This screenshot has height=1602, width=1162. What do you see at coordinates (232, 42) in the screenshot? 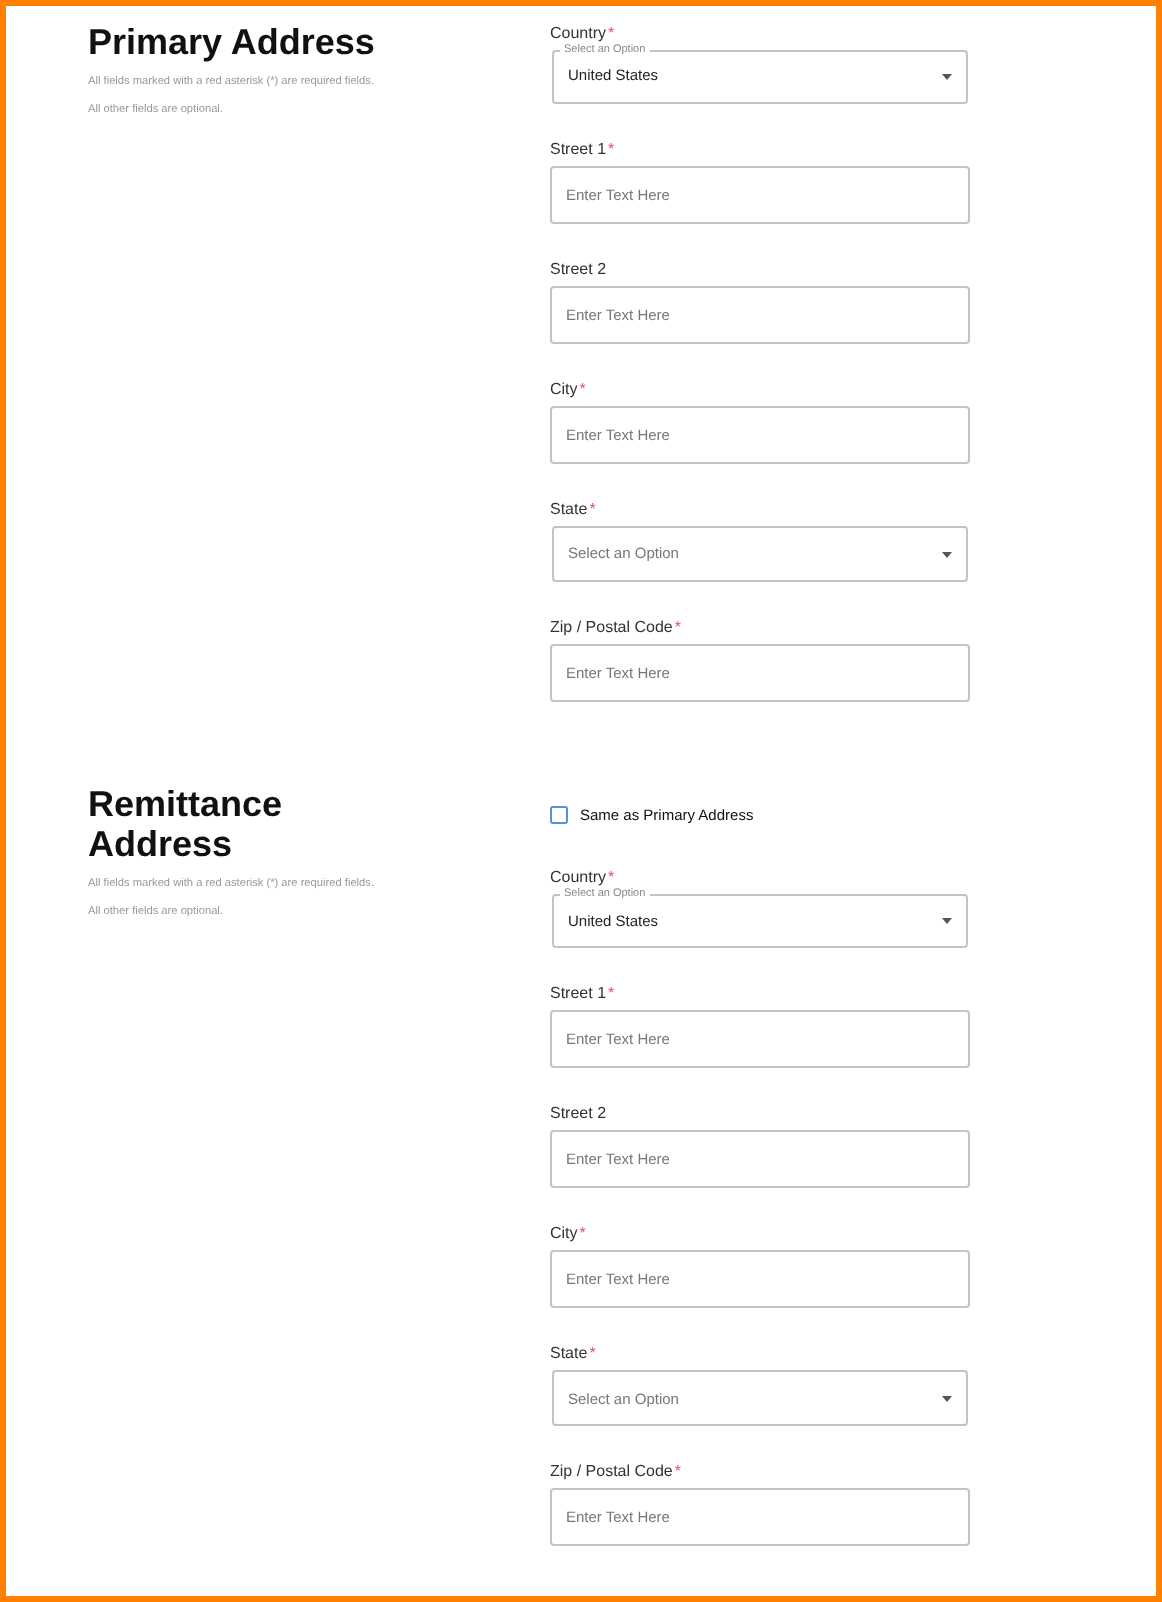
I see `section-heading: Primary Address` at bounding box center [232, 42].